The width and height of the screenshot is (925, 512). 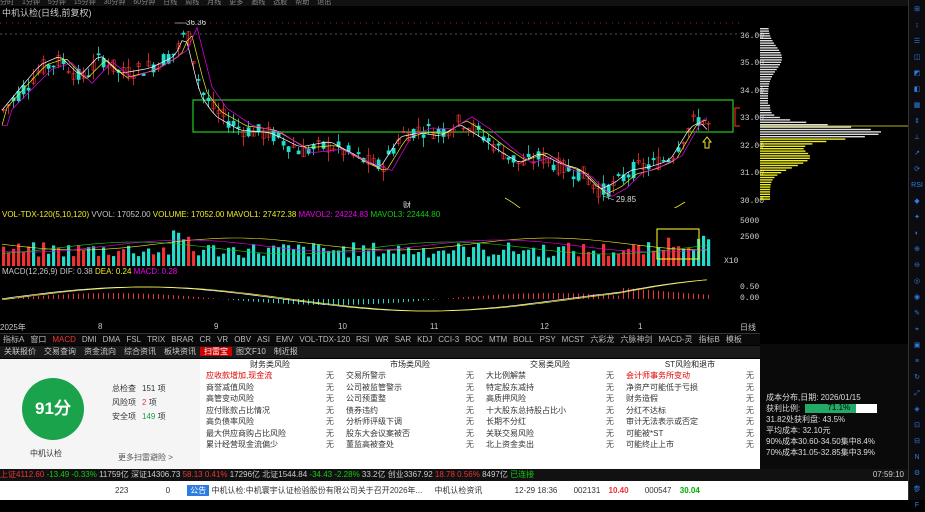 I want to click on risk-item: 分析师评级下调 无, so click(x=410, y=422).